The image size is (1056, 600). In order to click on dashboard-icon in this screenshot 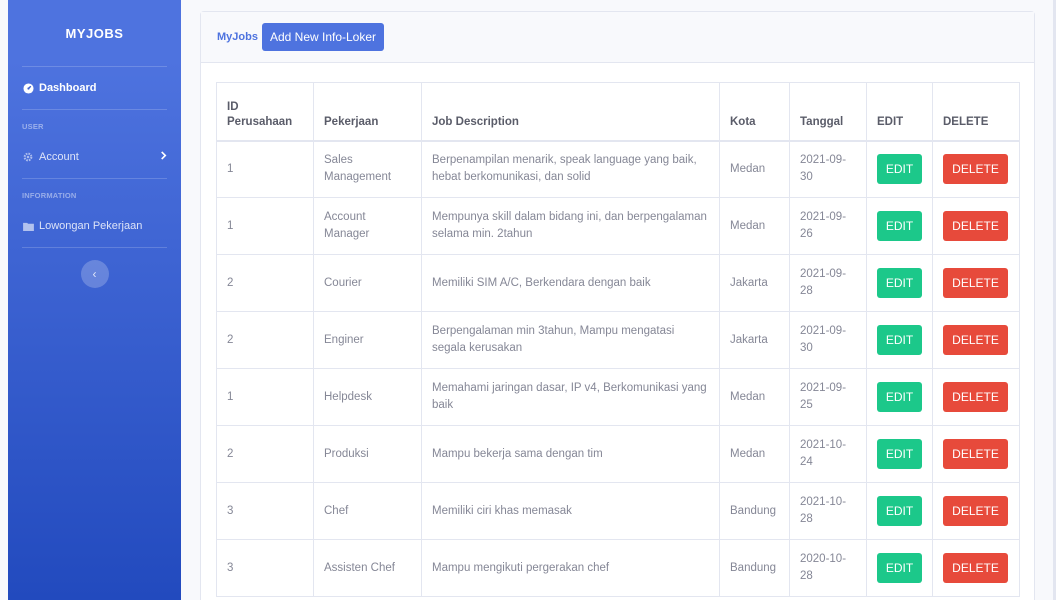, I will do `click(28, 88)`.